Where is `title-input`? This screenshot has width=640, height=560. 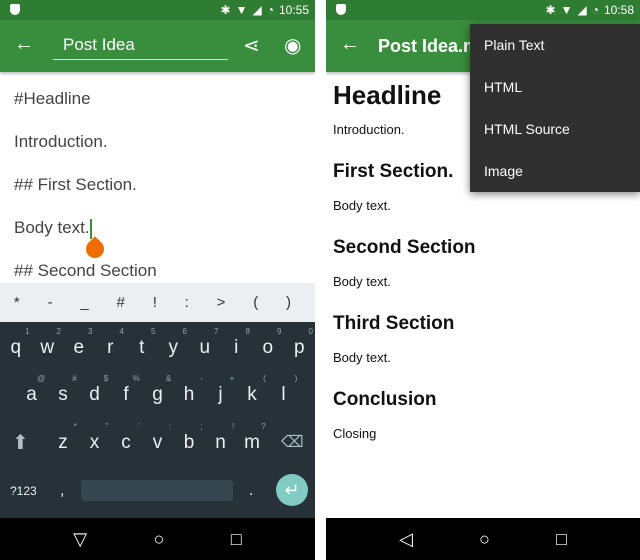 title-input is located at coordinates (140, 45).